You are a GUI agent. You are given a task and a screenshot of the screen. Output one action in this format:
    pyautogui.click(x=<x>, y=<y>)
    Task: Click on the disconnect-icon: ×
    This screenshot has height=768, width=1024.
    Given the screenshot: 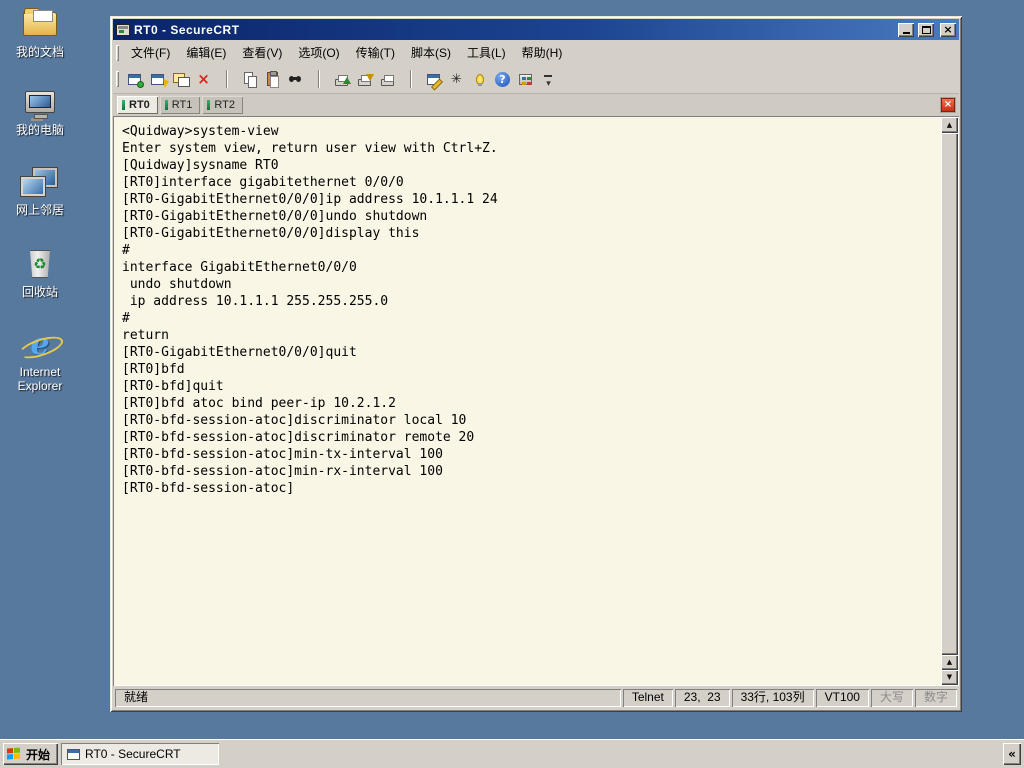 What is the action you would take?
    pyautogui.click(x=203, y=79)
    